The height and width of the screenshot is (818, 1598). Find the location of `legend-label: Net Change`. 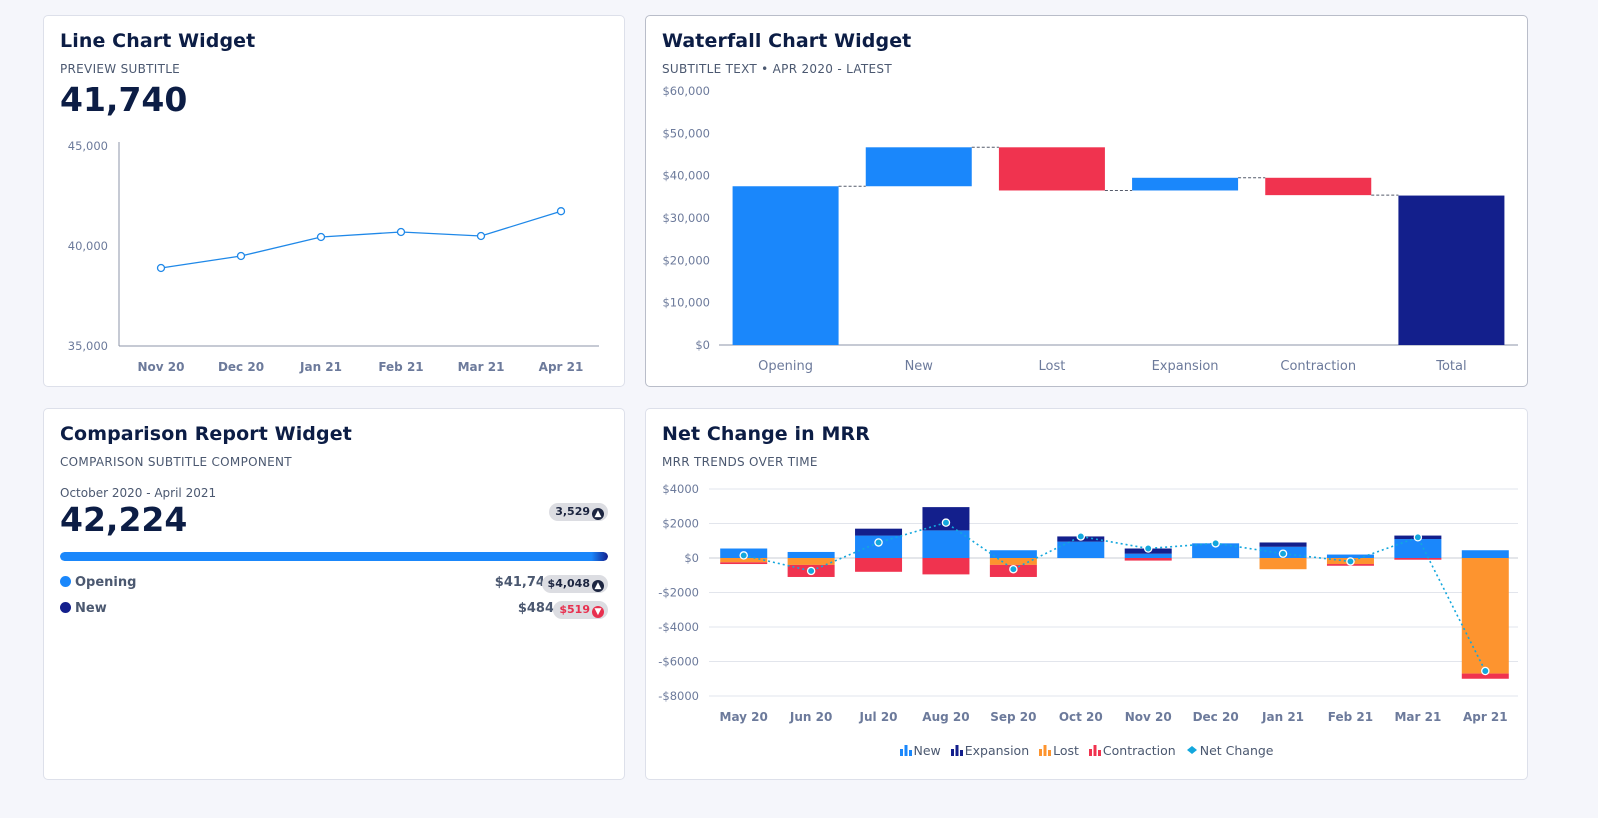

legend-label: Net Change is located at coordinates (1236, 750).